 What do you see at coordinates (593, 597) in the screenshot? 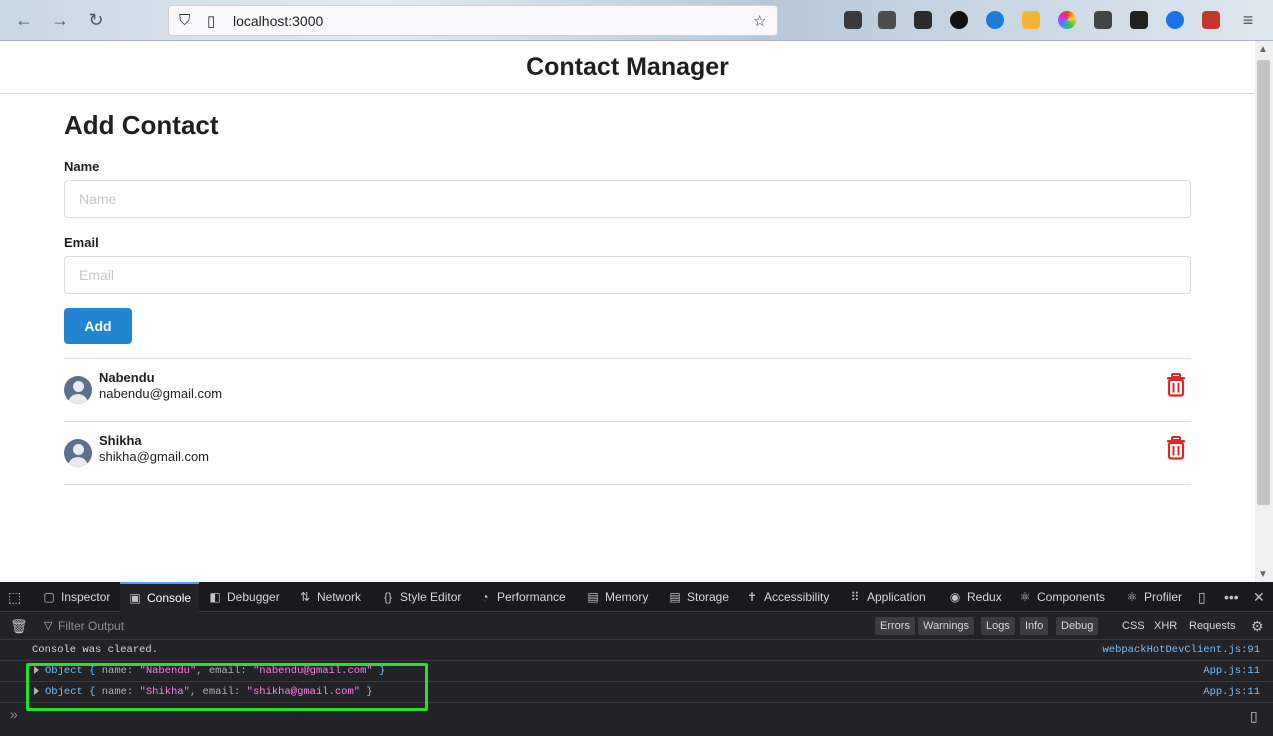
I see `memory-icon: ▤` at bounding box center [593, 597].